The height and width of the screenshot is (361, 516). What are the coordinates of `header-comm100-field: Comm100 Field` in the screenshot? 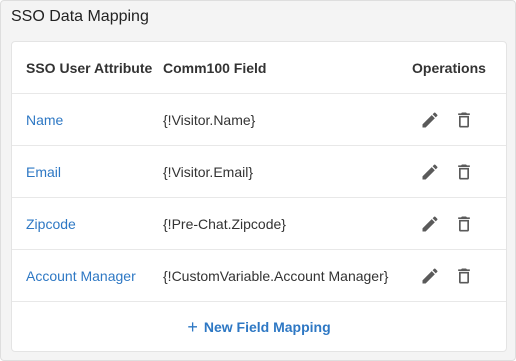 It's located at (215, 68).